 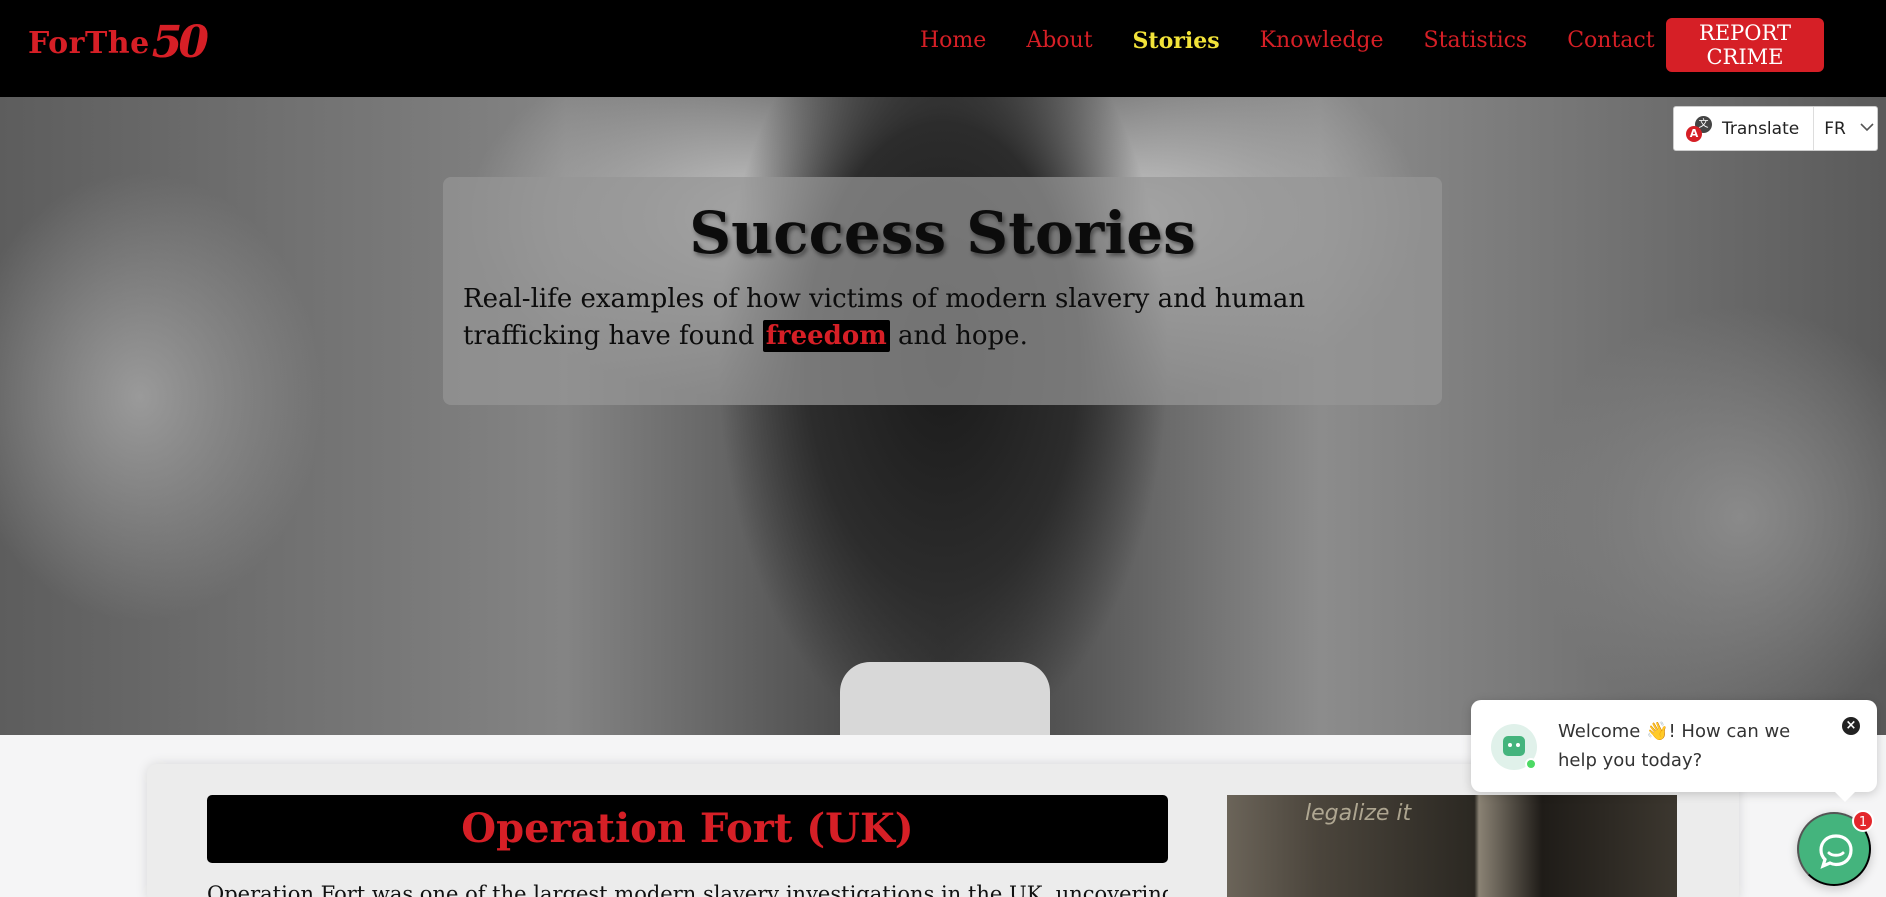 I want to click on site-logo: ForThe 50, so click(x=118, y=42).